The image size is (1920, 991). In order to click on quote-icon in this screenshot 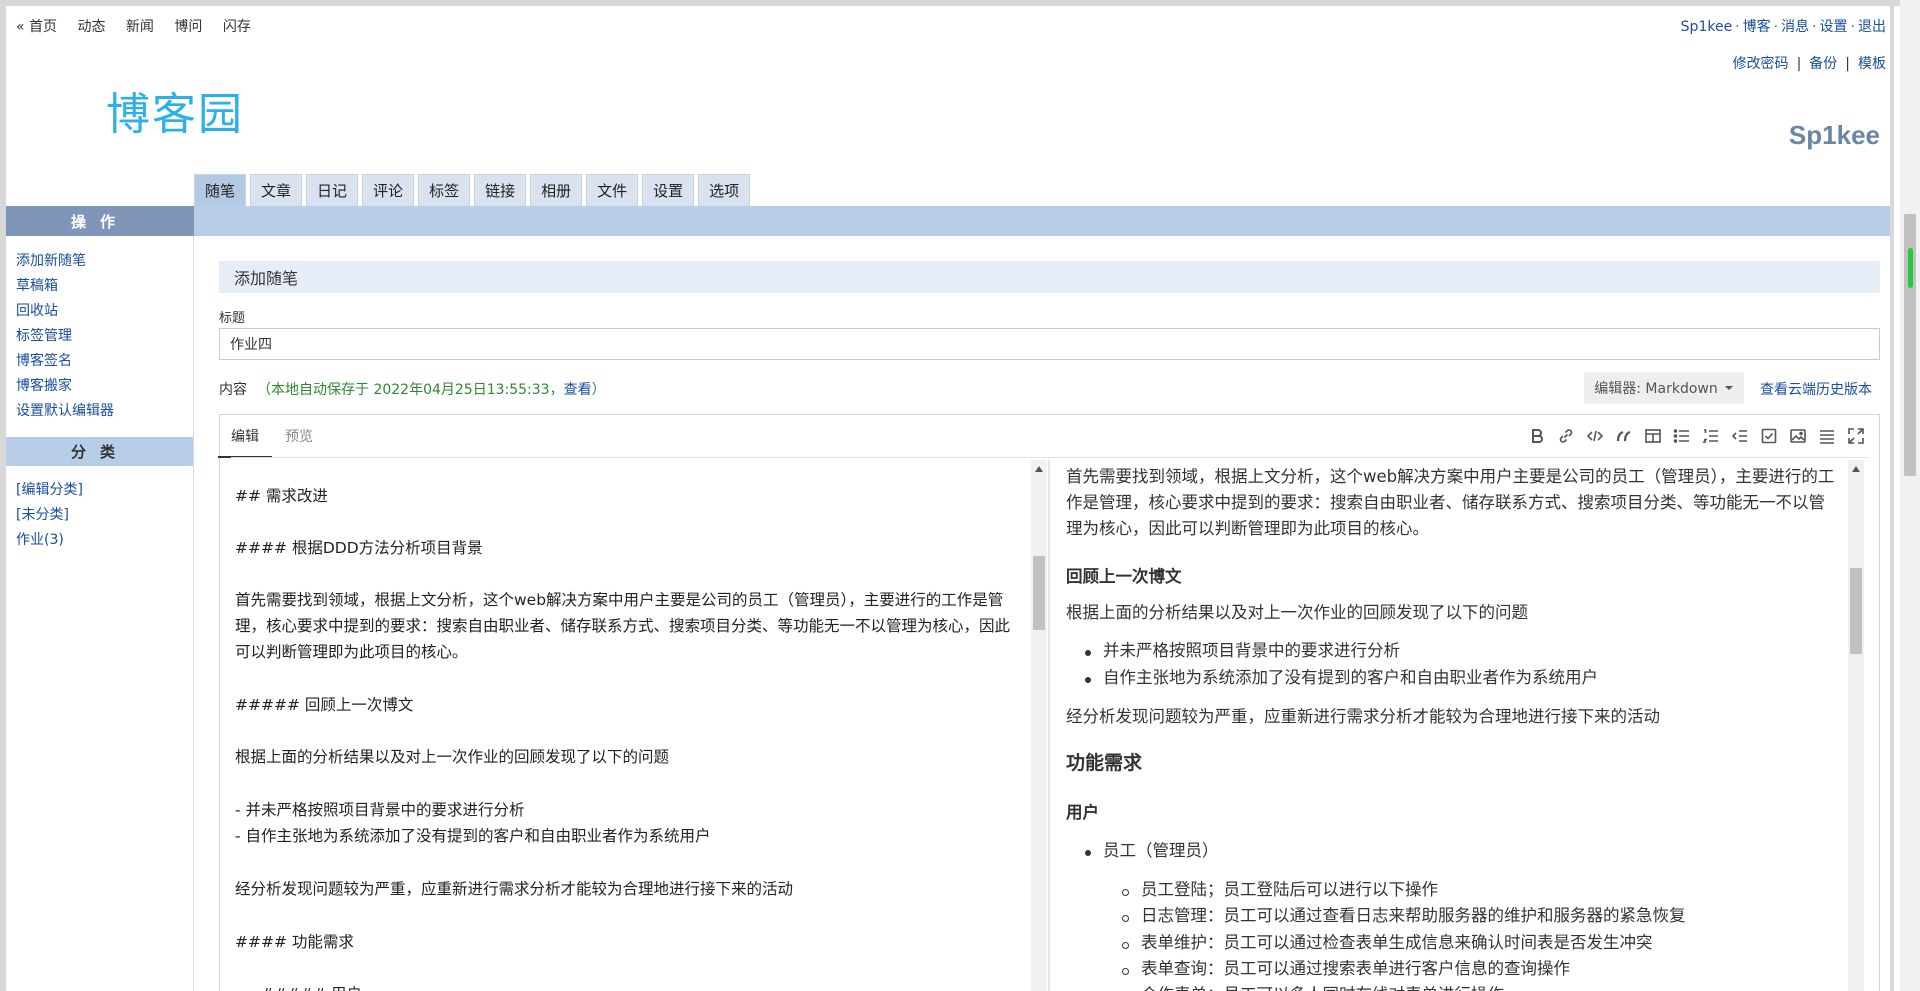, I will do `click(1624, 436)`.